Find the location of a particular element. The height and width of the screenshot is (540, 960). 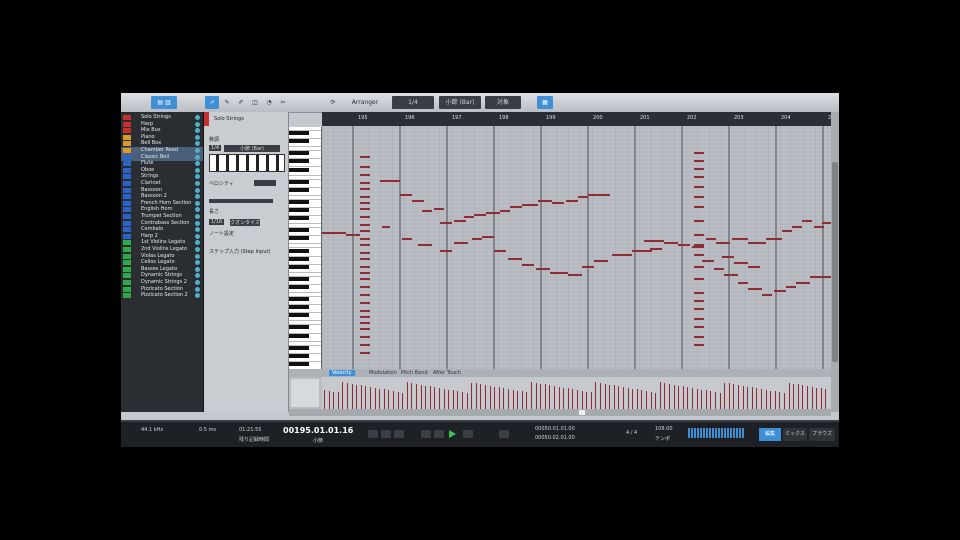

split-tool-icon: ✂ is located at coordinates (283, 102).